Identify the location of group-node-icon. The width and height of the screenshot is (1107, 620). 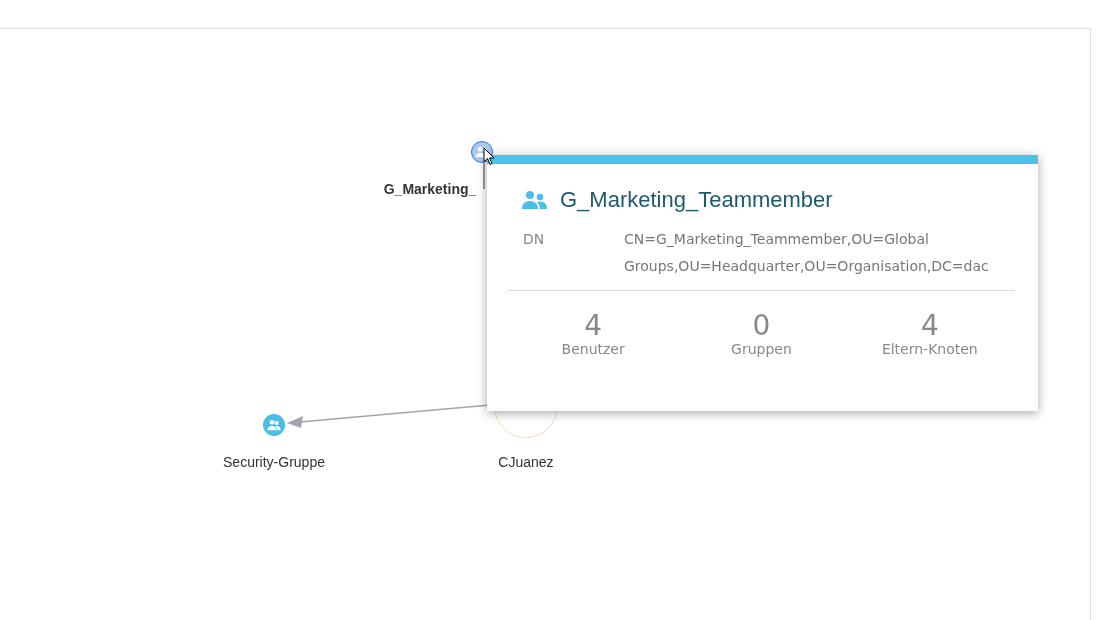
(274, 425).